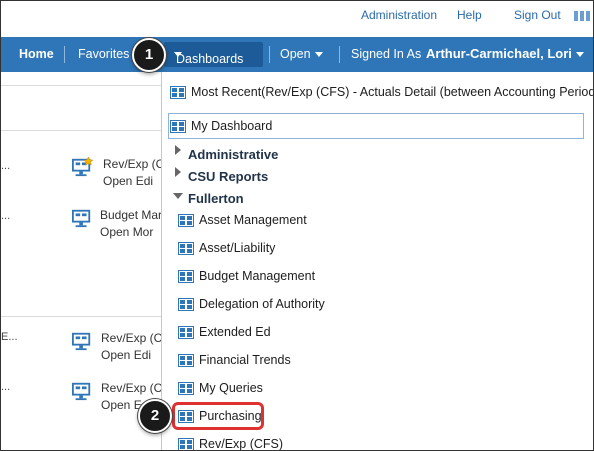 This screenshot has height=451, width=594. I want to click on utility-bar: Administration Help Sign Out, so click(297, 17).